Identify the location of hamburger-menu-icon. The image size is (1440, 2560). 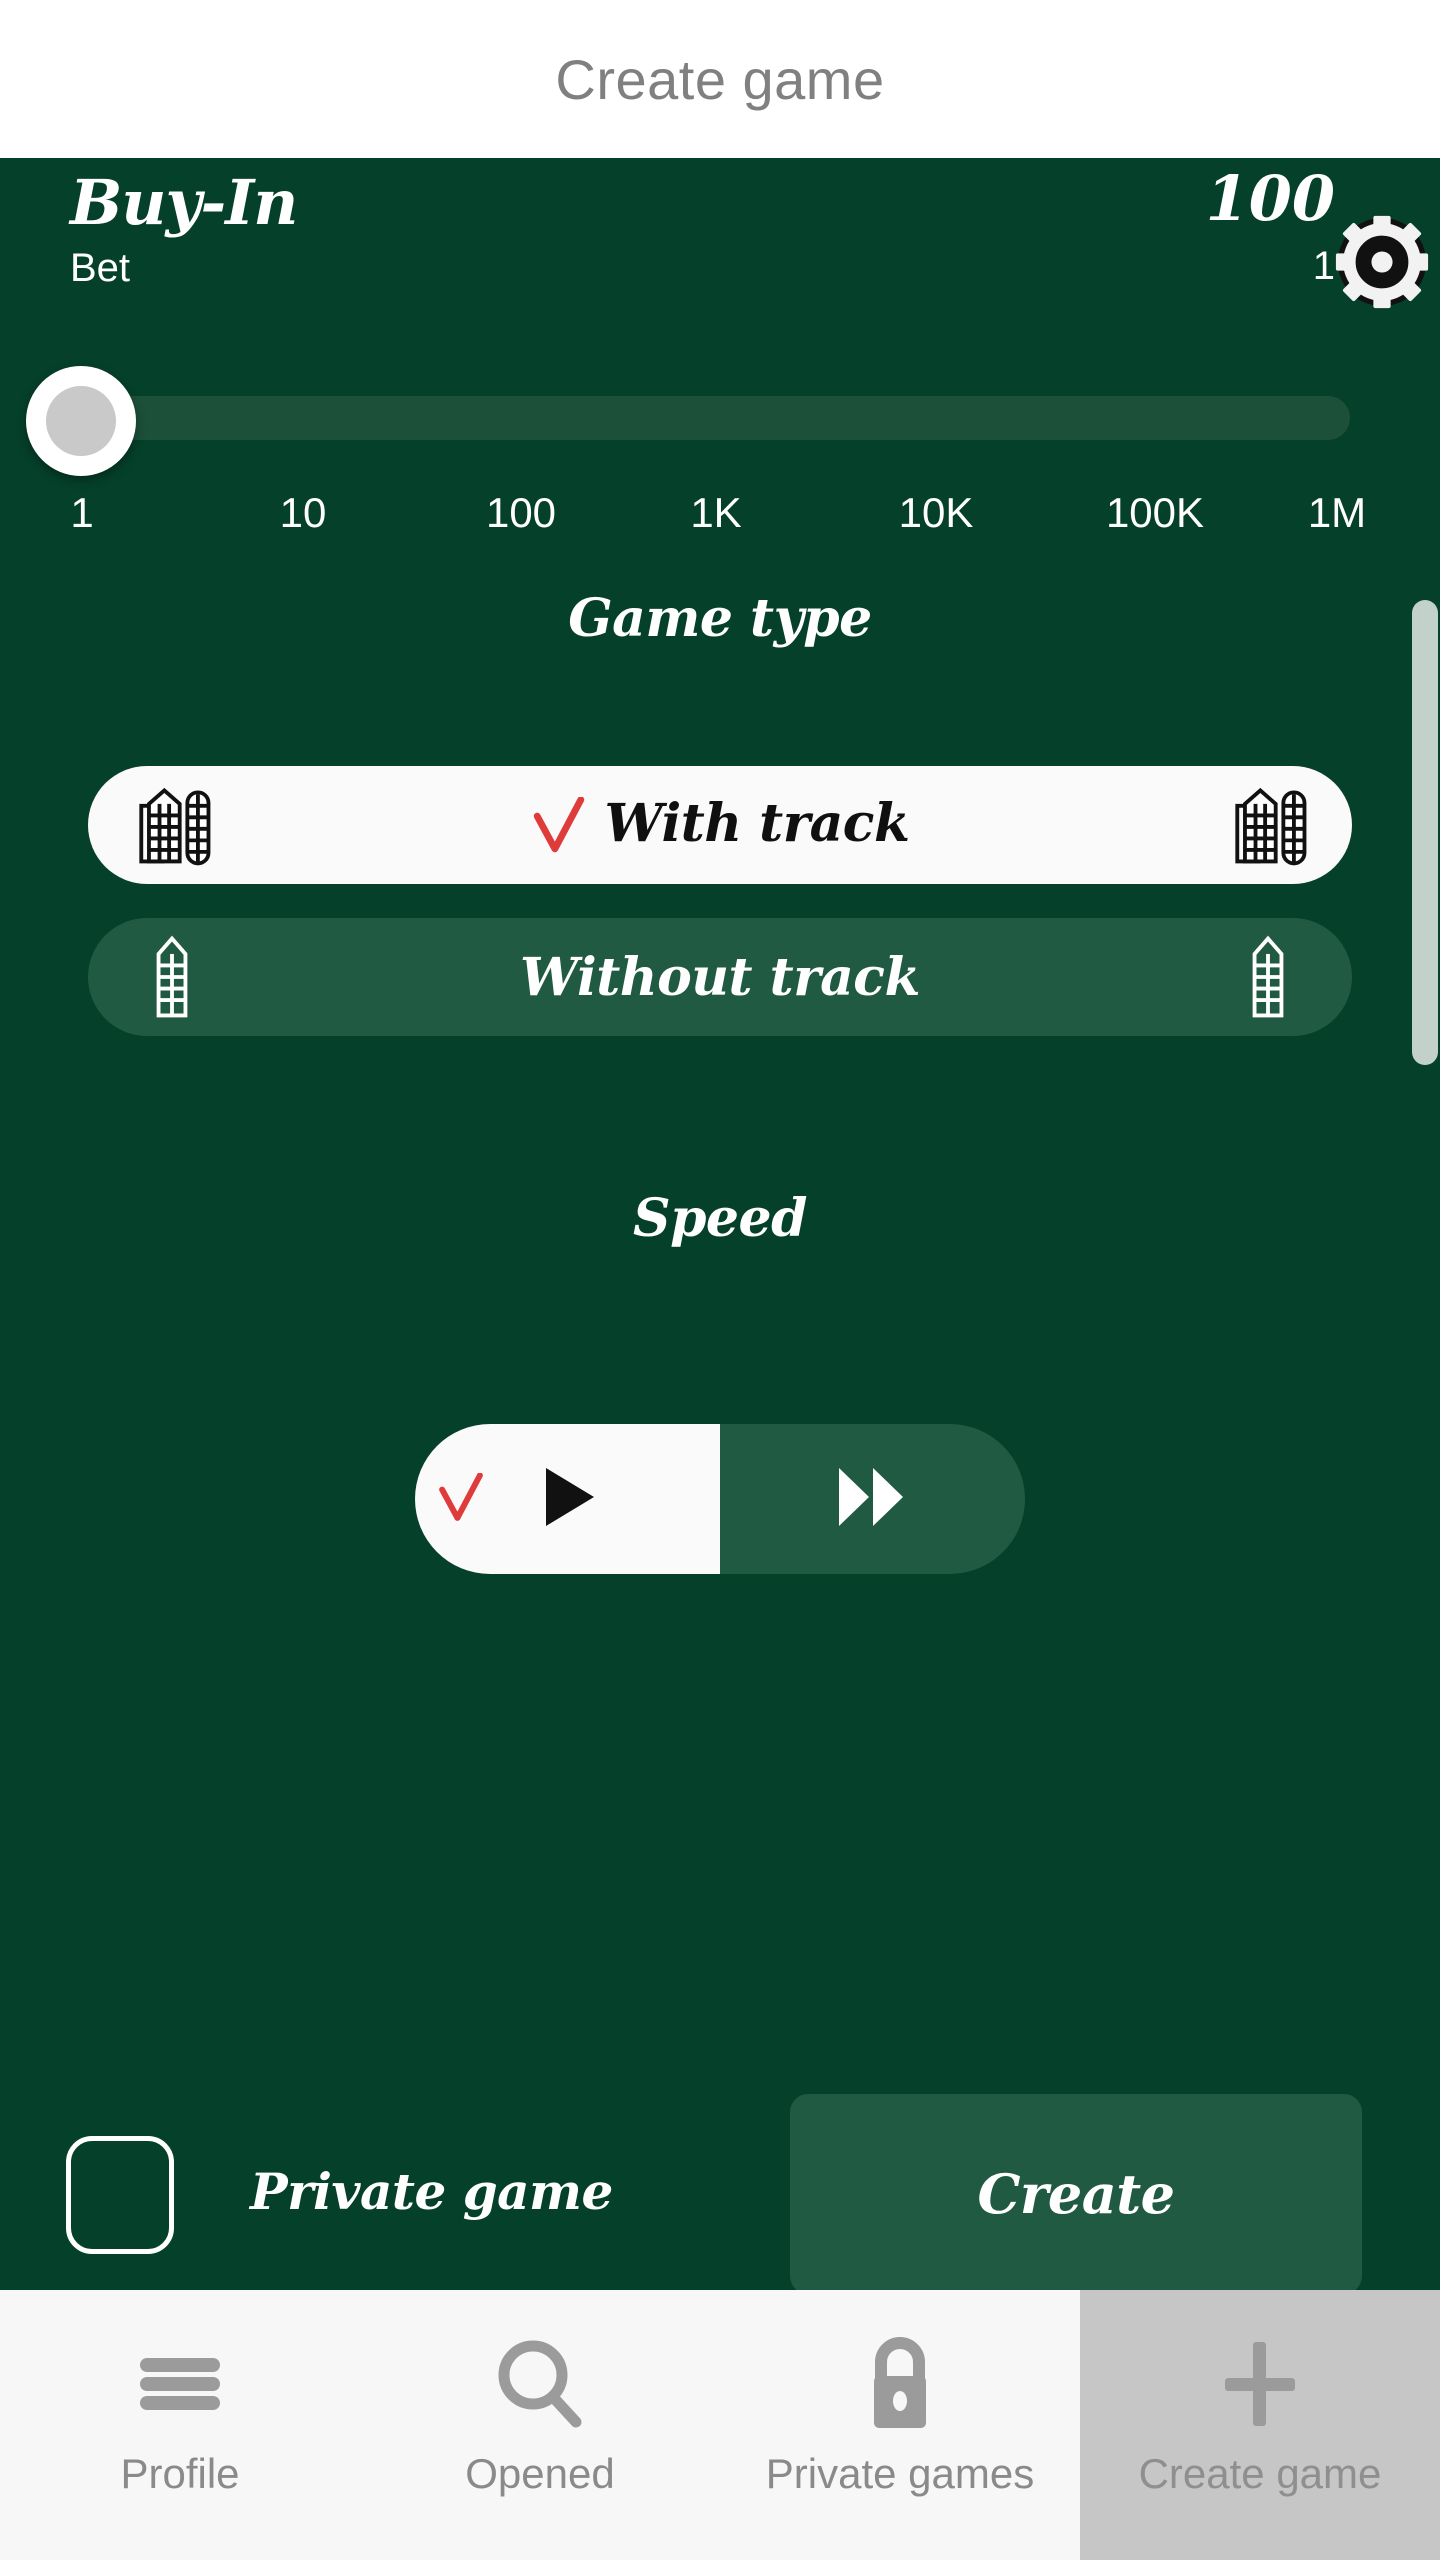
(180, 2384).